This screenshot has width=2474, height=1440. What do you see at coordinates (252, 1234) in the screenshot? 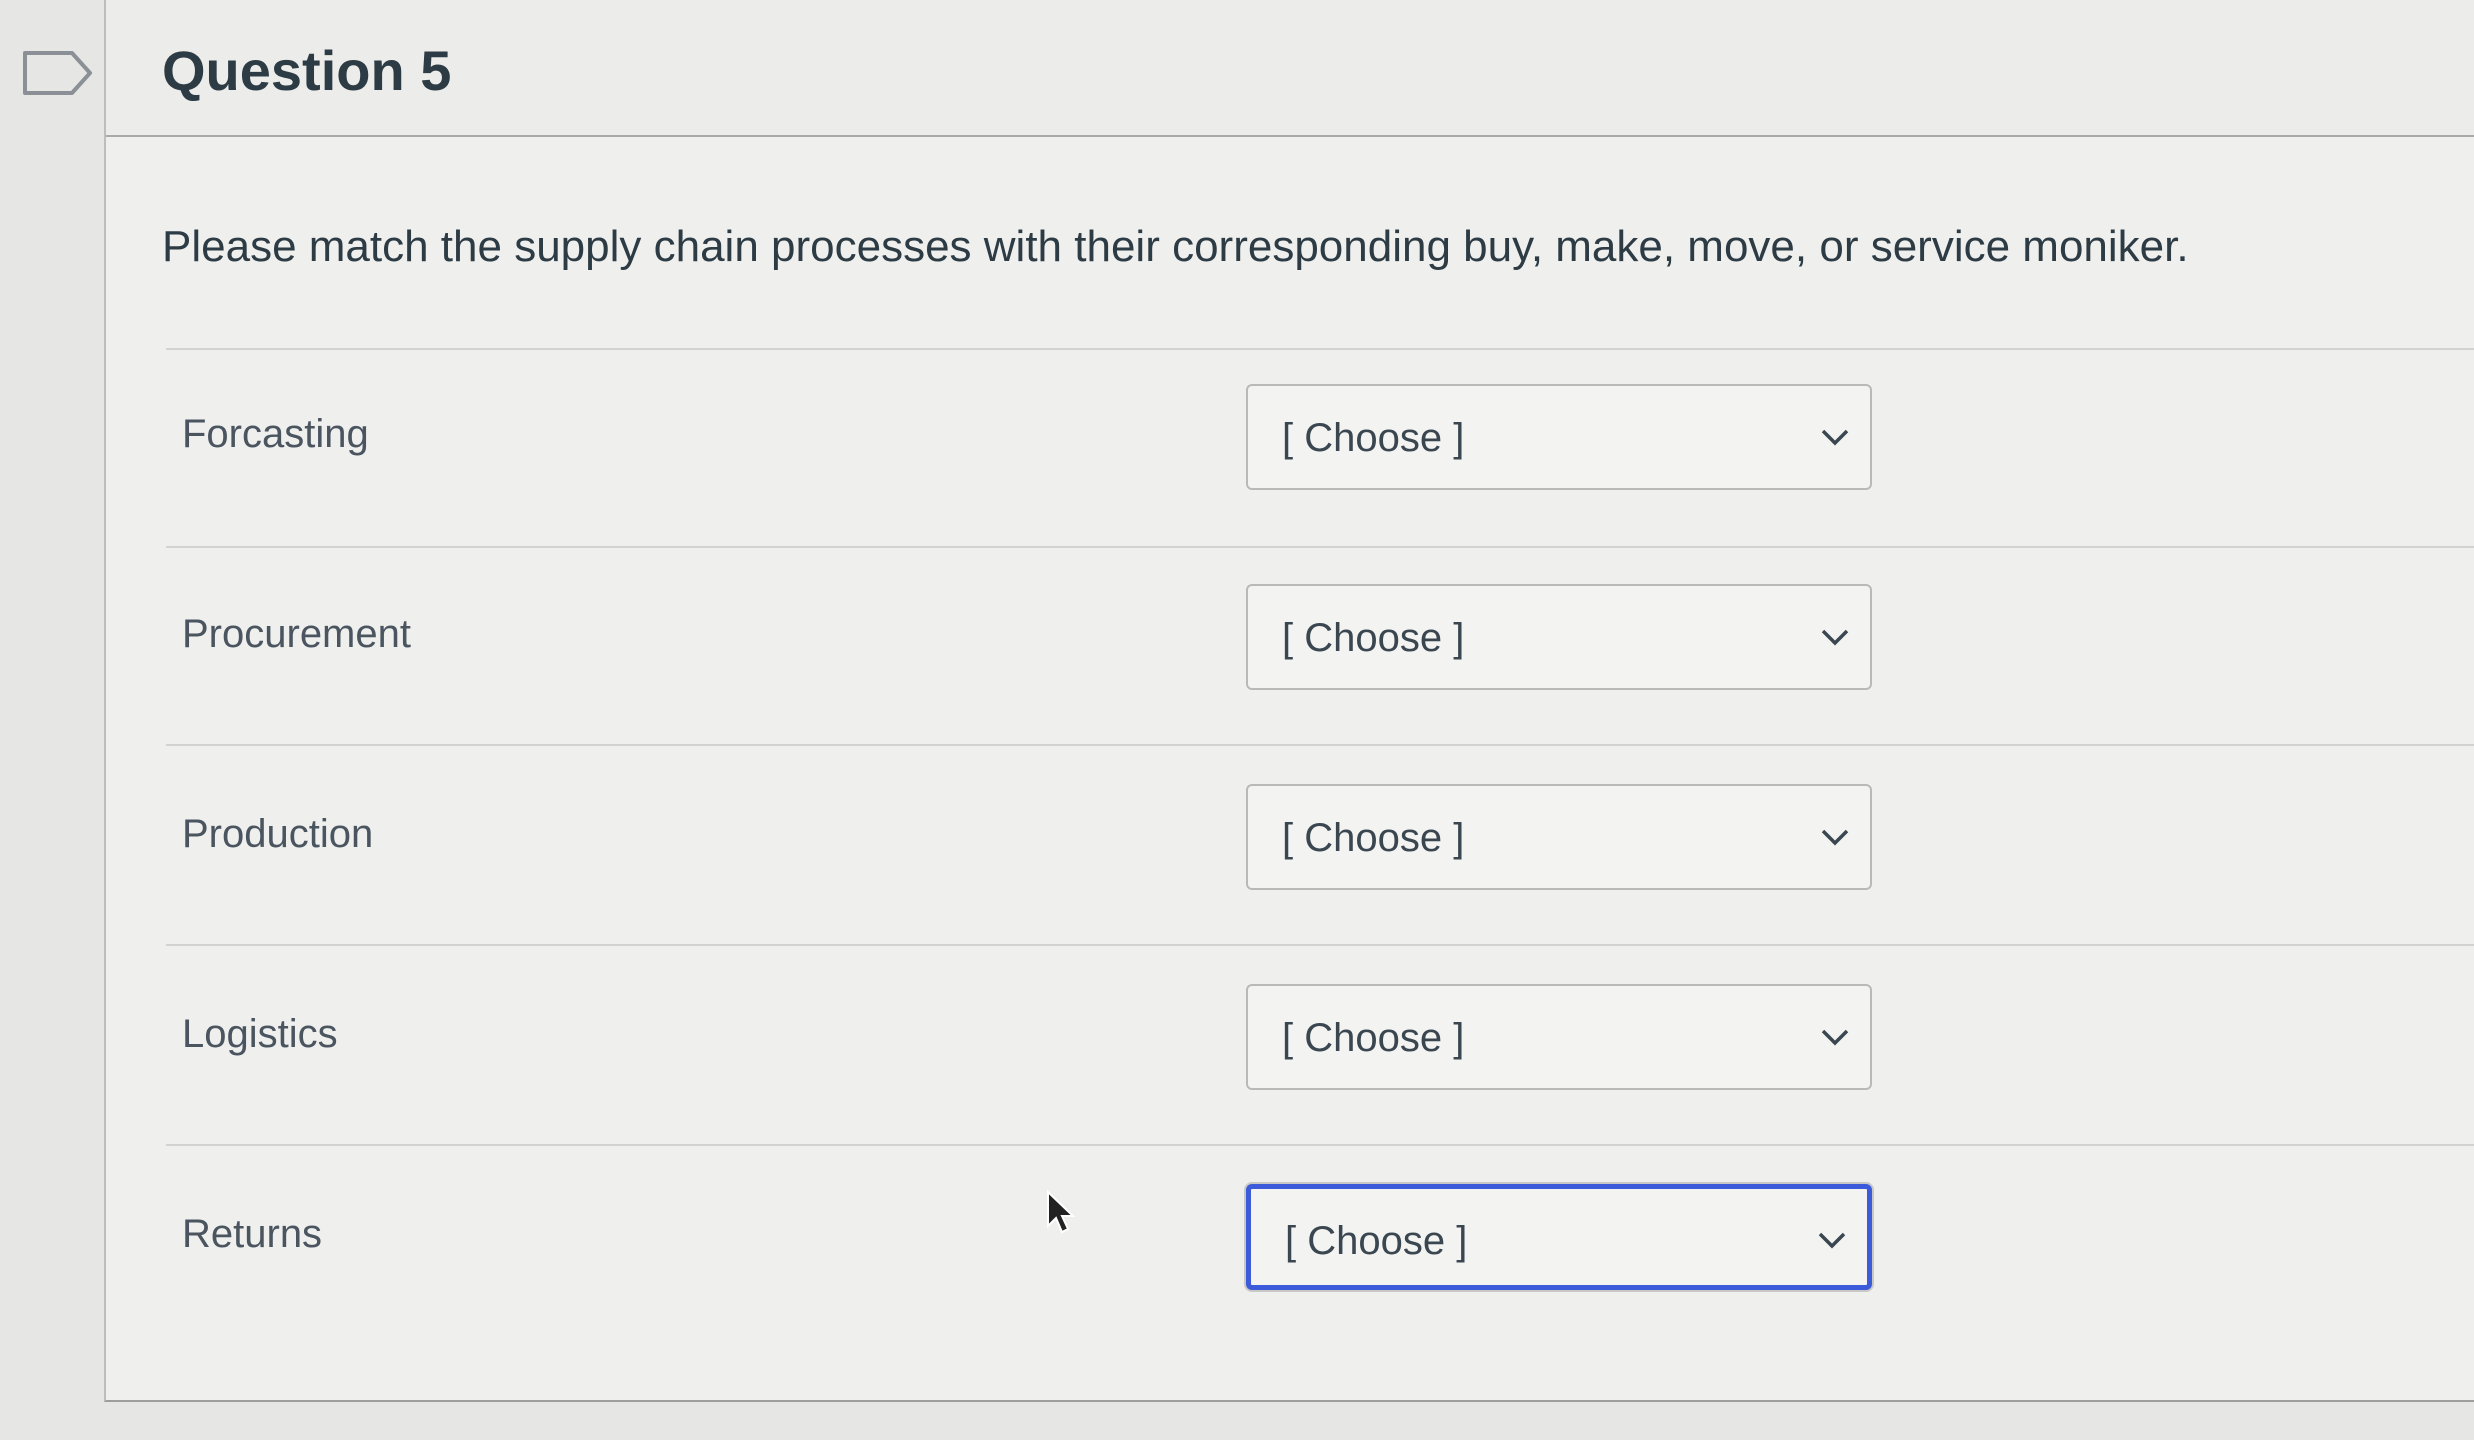
I see `match-label: Returns` at bounding box center [252, 1234].